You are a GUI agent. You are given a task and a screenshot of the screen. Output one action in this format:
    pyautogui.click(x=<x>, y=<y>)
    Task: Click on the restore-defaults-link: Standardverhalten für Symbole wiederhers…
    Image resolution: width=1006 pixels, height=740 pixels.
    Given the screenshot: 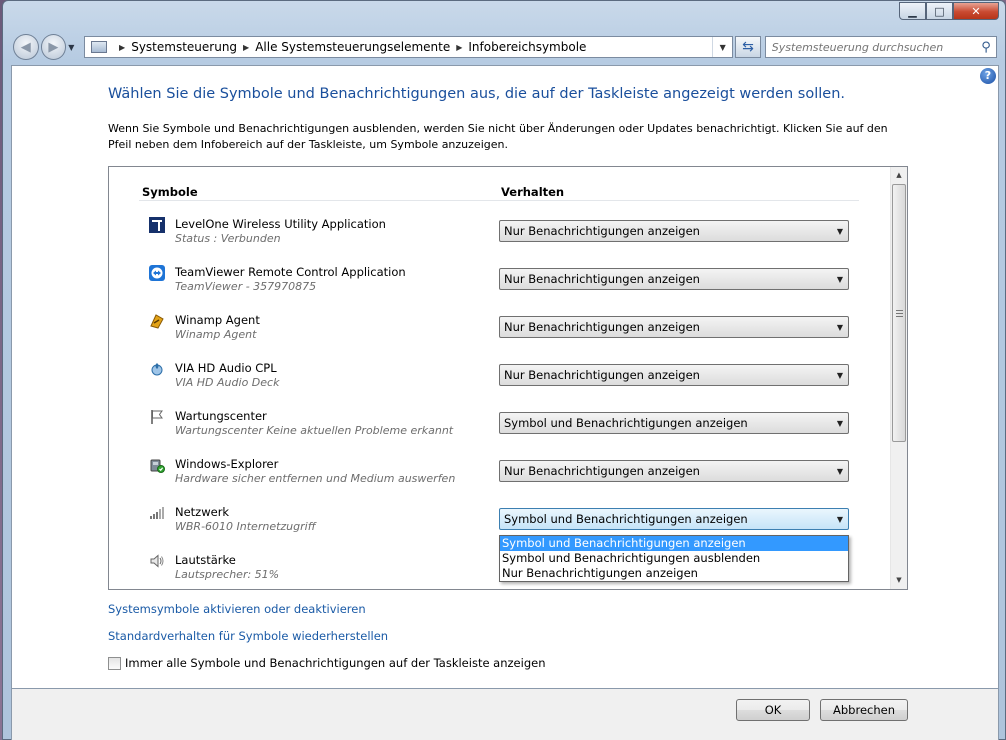 What is the action you would take?
    pyautogui.click(x=248, y=636)
    